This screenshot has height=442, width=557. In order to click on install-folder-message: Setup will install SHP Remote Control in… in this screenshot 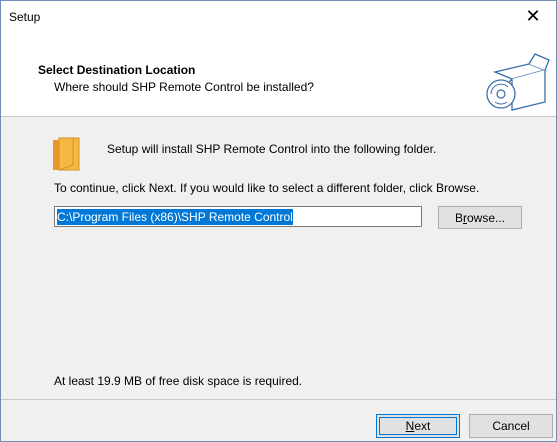, I will do `click(272, 149)`.